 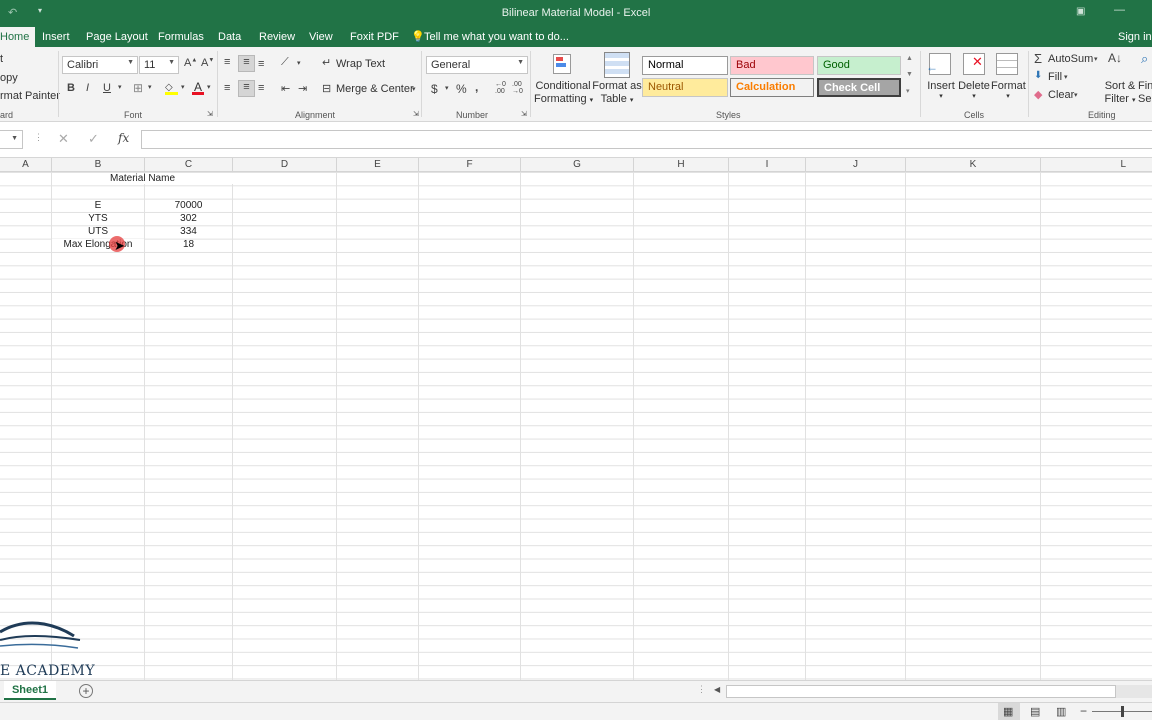 I want to click on font-dialog-launcher-icon: ⇲, so click(x=210, y=114).